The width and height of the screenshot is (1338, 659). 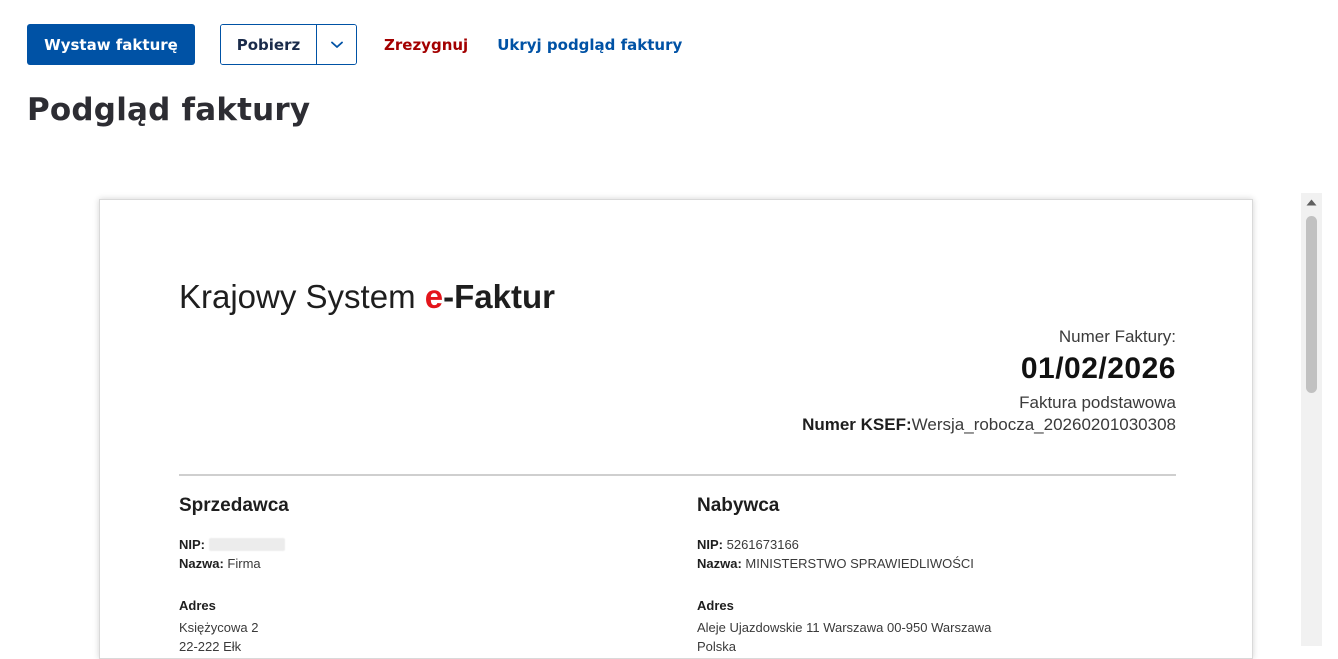 What do you see at coordinates (197, 605) in the screenshot?
I see `seller-address-heading: Adres` at bounding box center [197, 605].